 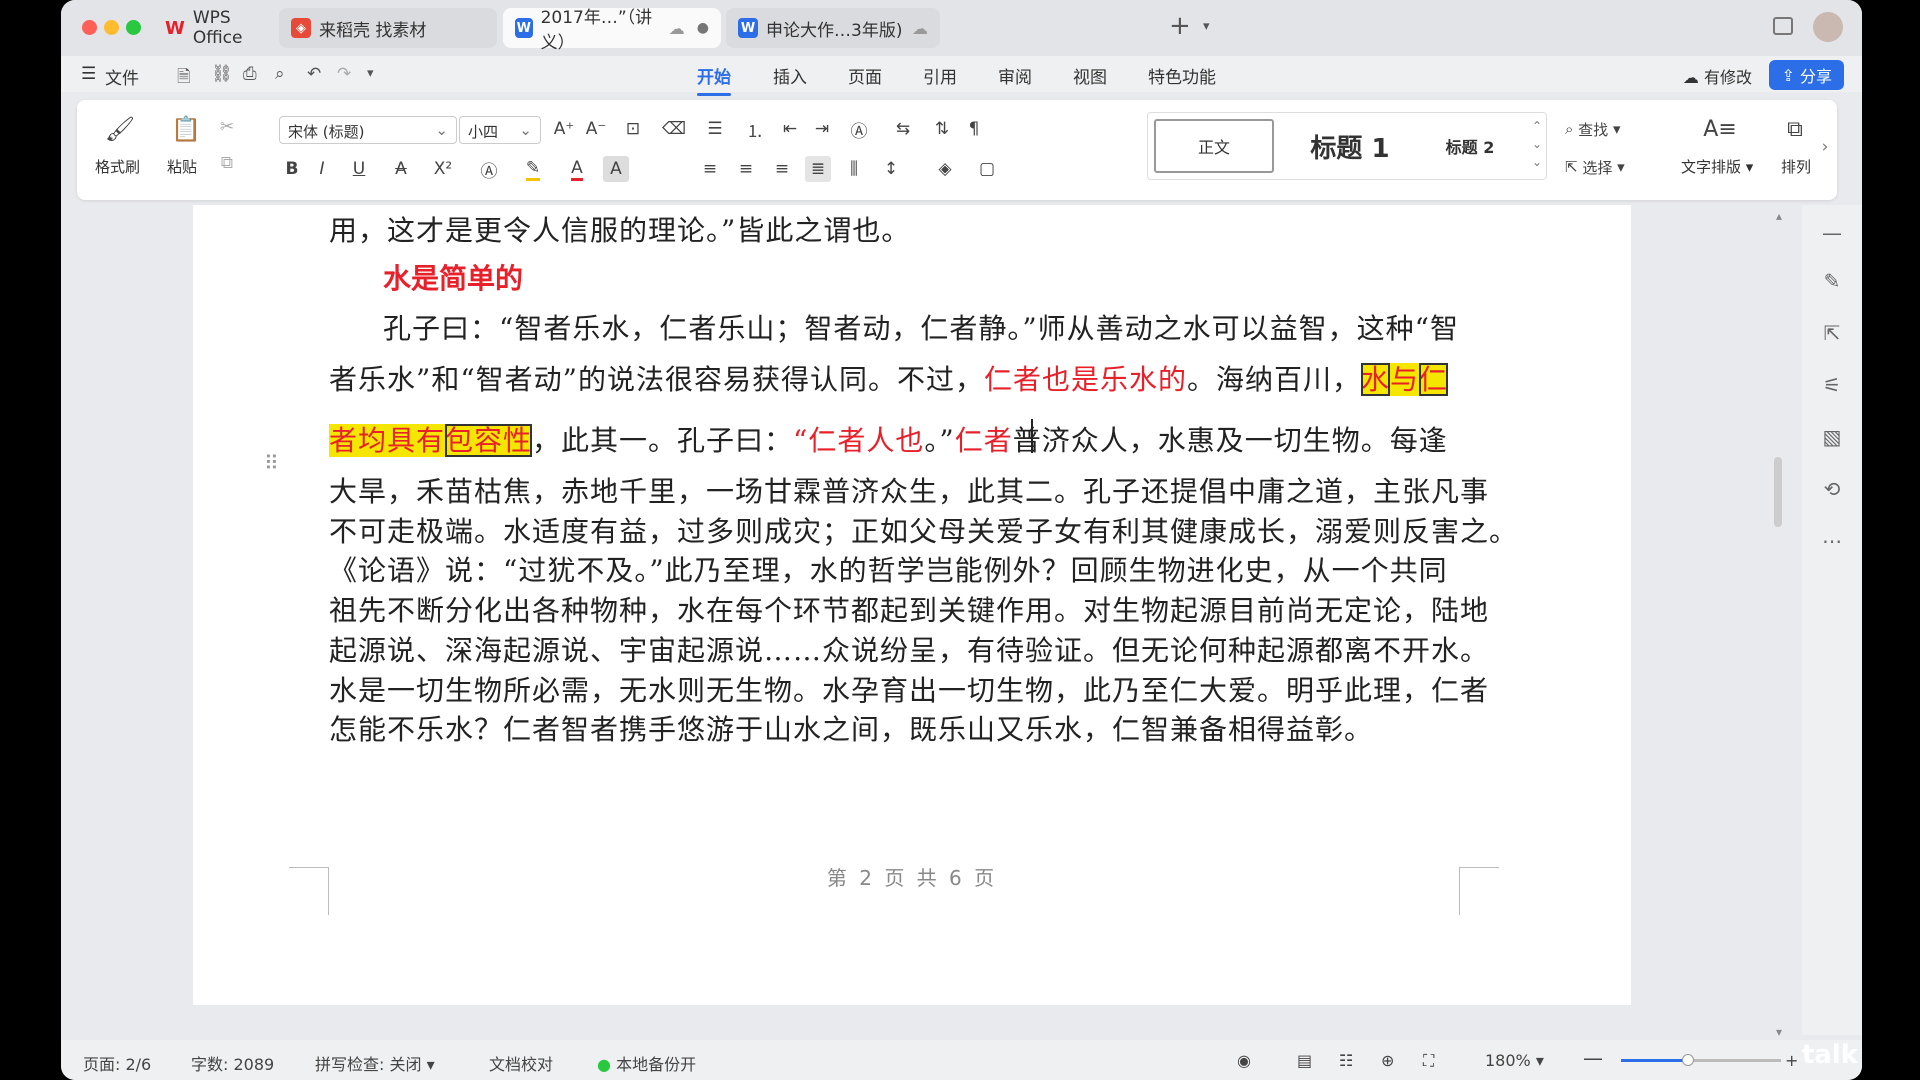 What do you see at coordinates (865, 75) in the screenshot?
I see `tab-page: 页面` at bounding box center [865, 75].